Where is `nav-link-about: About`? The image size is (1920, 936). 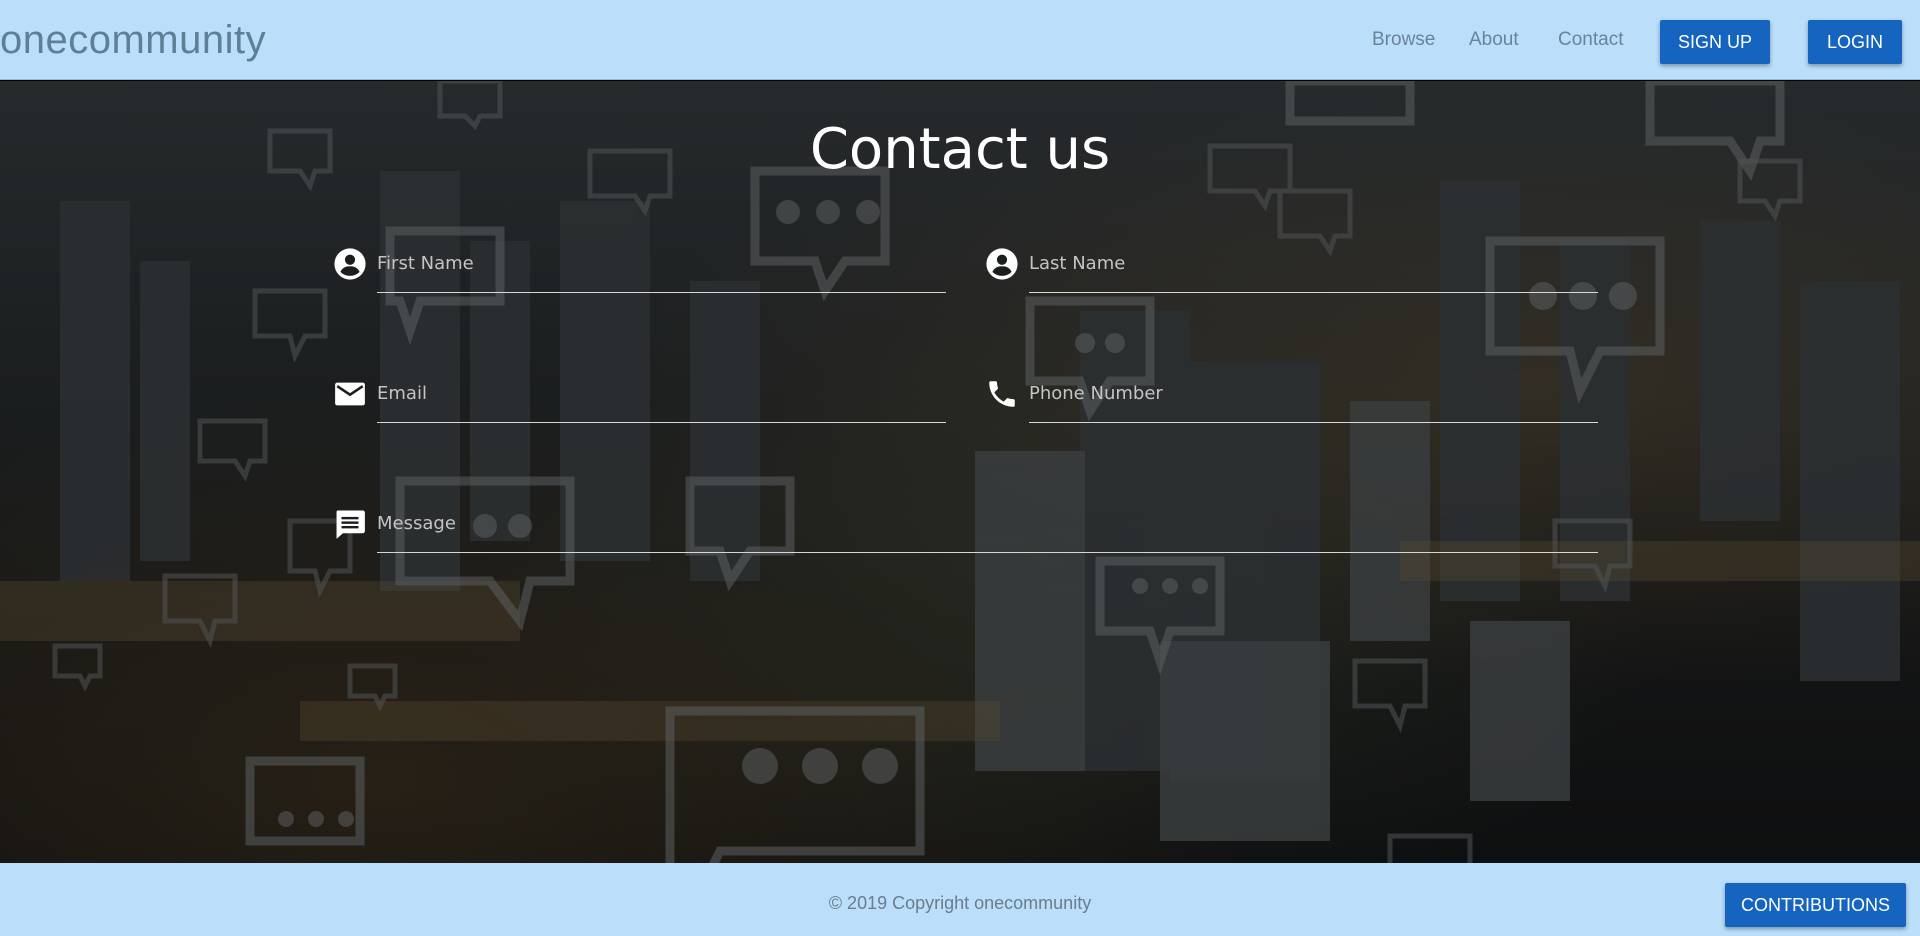 nav-link-about: About is located at coordinates (1494, 40).